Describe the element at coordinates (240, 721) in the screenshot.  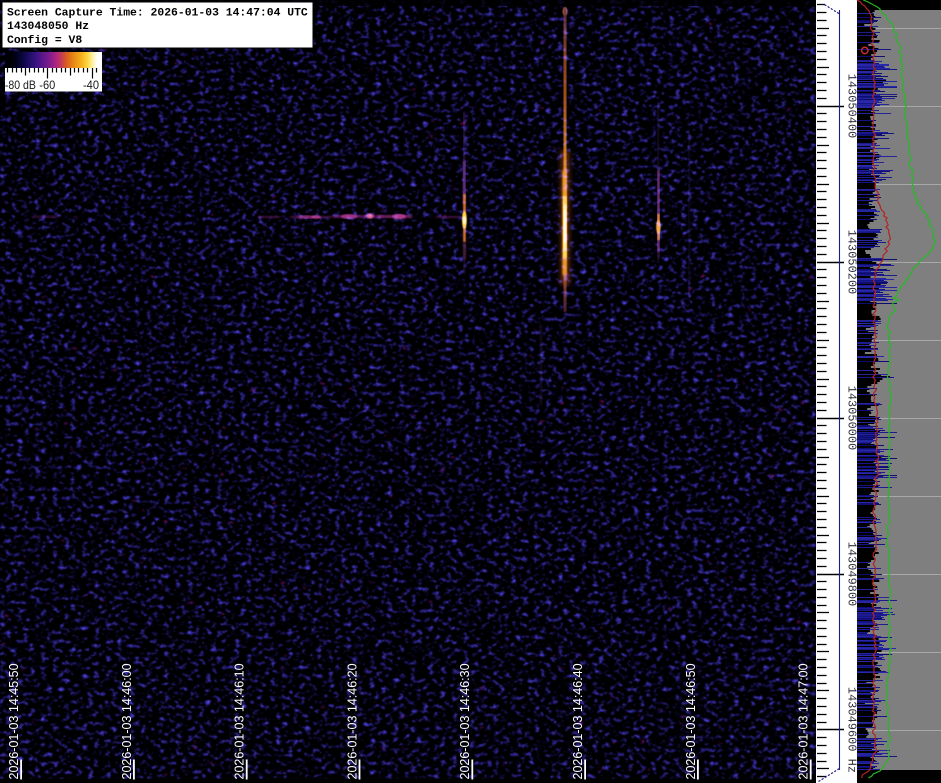
I see `svg-text: 2026-01-03 14:46:10` at that location.